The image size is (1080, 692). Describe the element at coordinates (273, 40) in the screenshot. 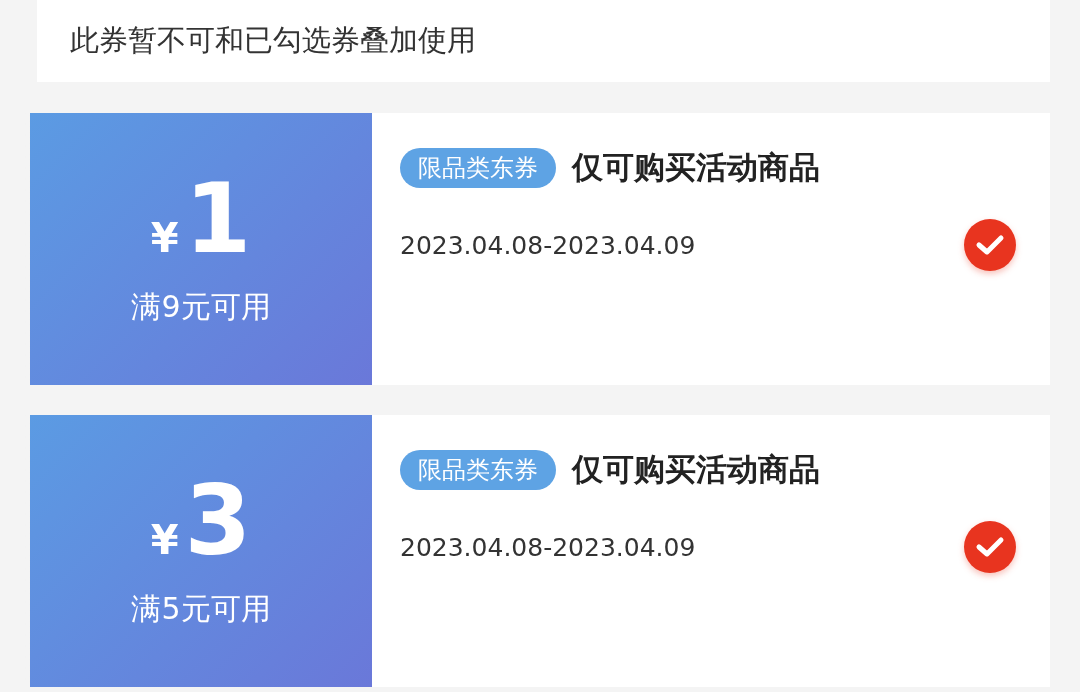

I see `notice-text: 此券暂不可和已勾选券叠加使用` at that location.